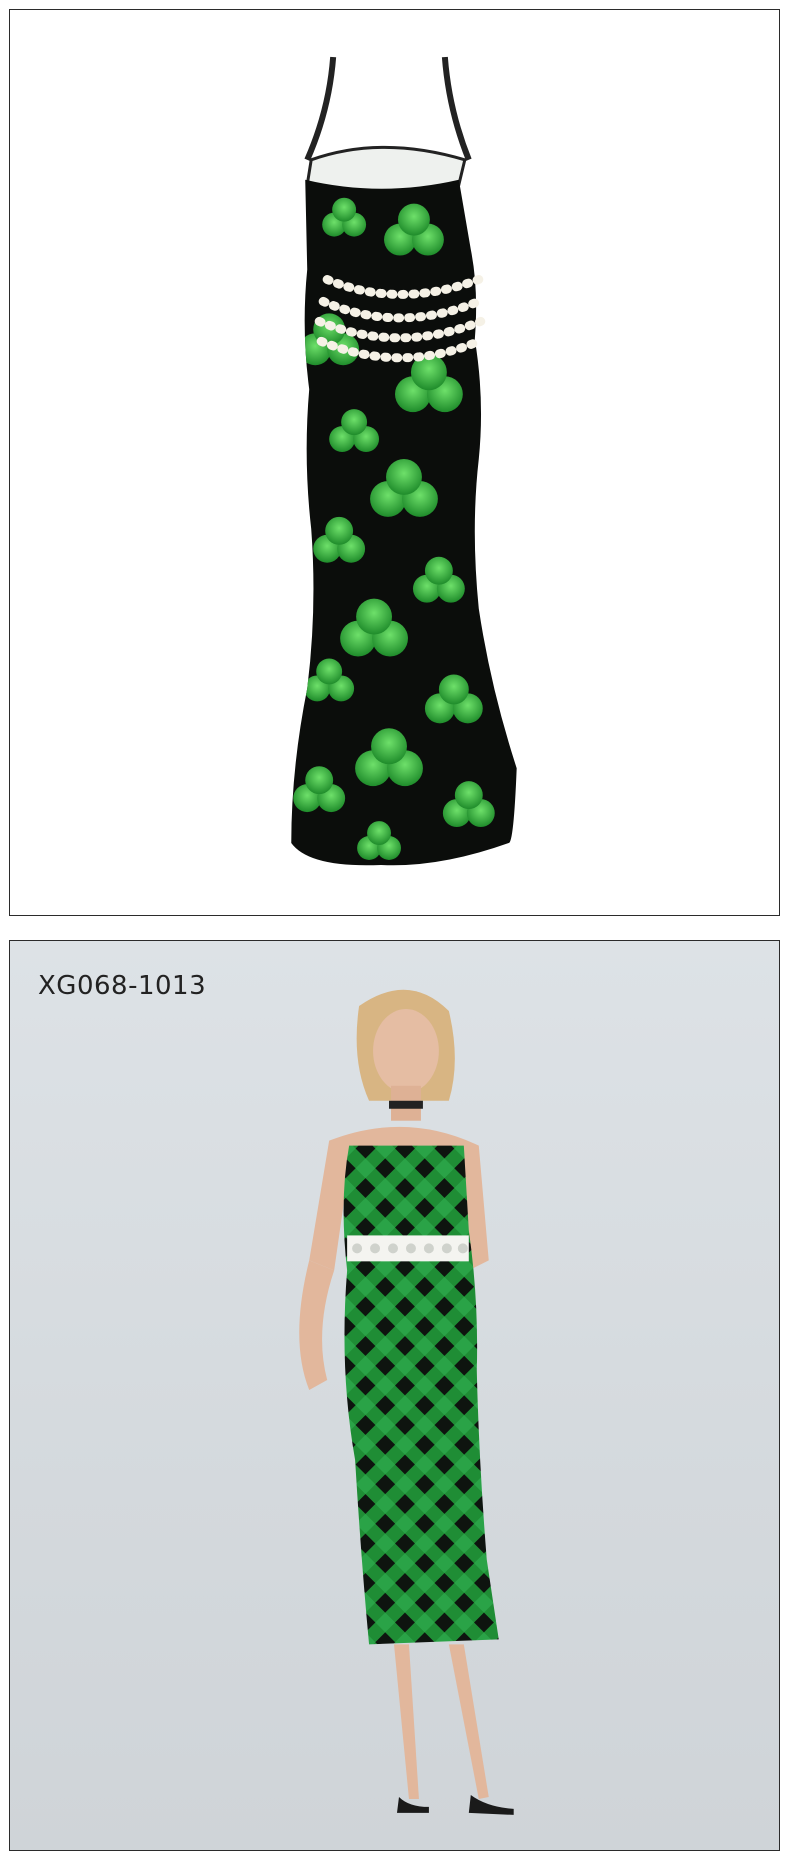  Describe the element at coordinates (122, 986) in the screenshot. I see `product-sku-label: XG068-1013` at that location.